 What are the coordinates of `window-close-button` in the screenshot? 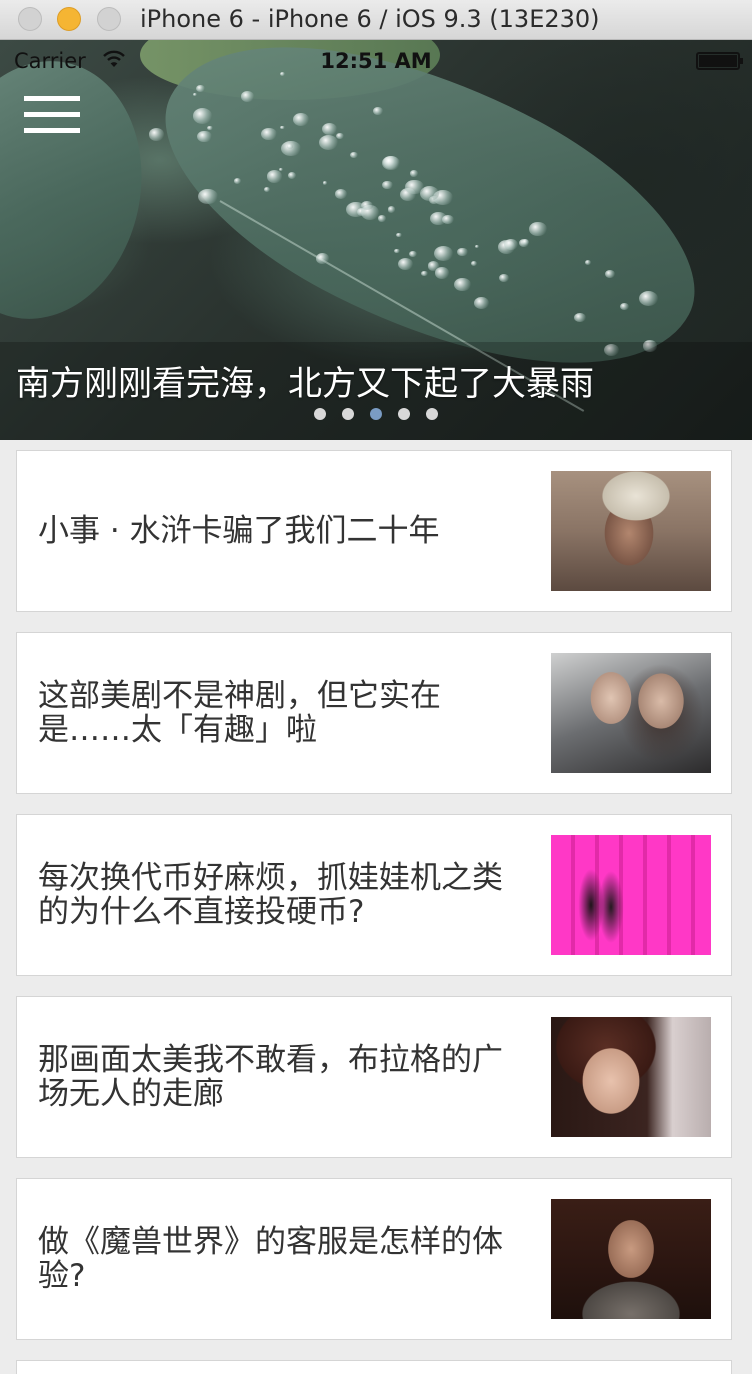 It's located at (30, 19).